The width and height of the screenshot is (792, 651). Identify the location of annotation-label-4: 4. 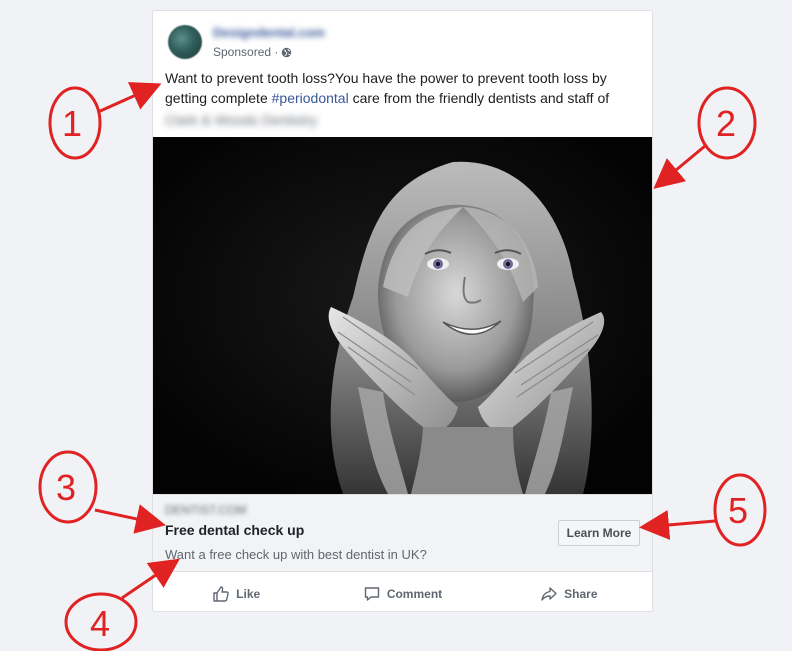
(100, 623).